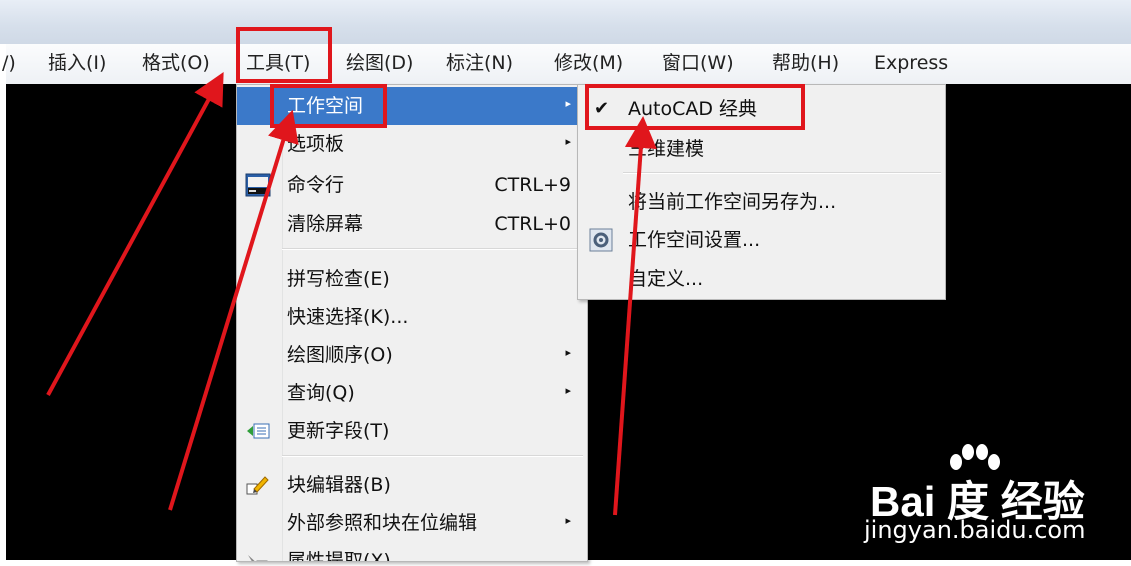 The image size is (1131, 566). Describe the element at coordinates (975, 530) in the screenshot. I see `watermark-url: jingyan.baidu.com` at that location.